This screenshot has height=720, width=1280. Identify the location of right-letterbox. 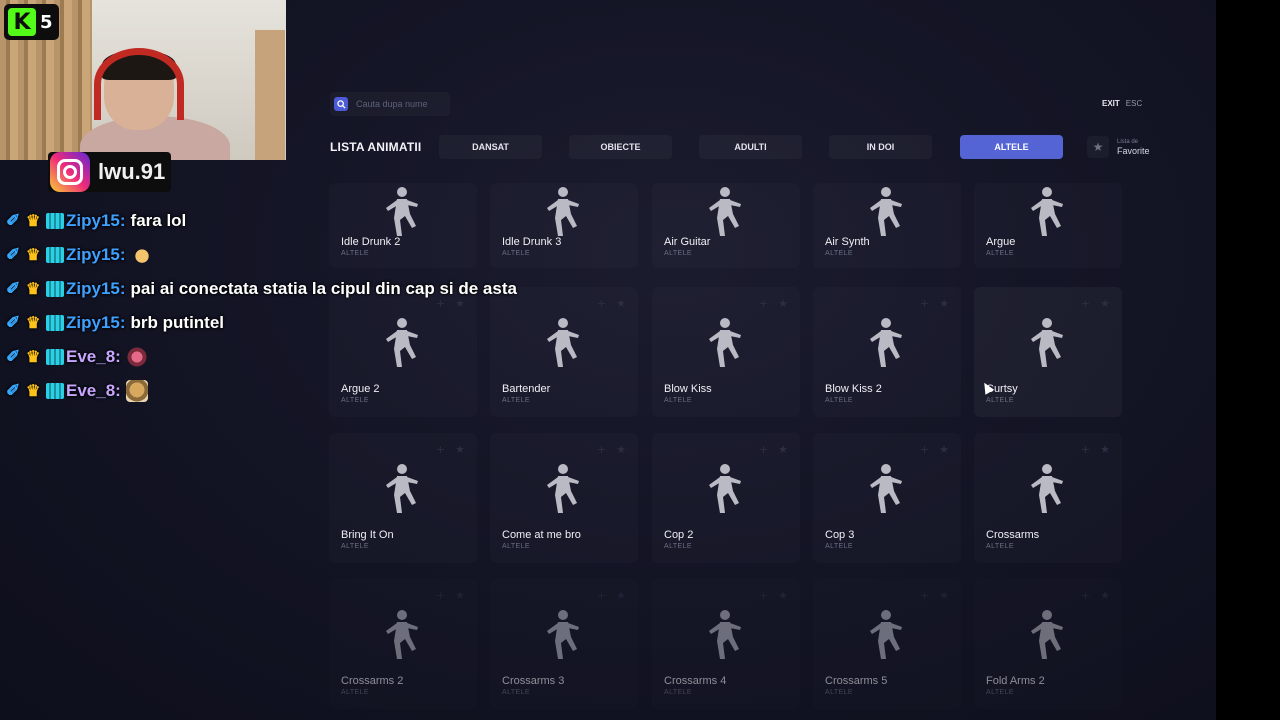
(1248, 360).